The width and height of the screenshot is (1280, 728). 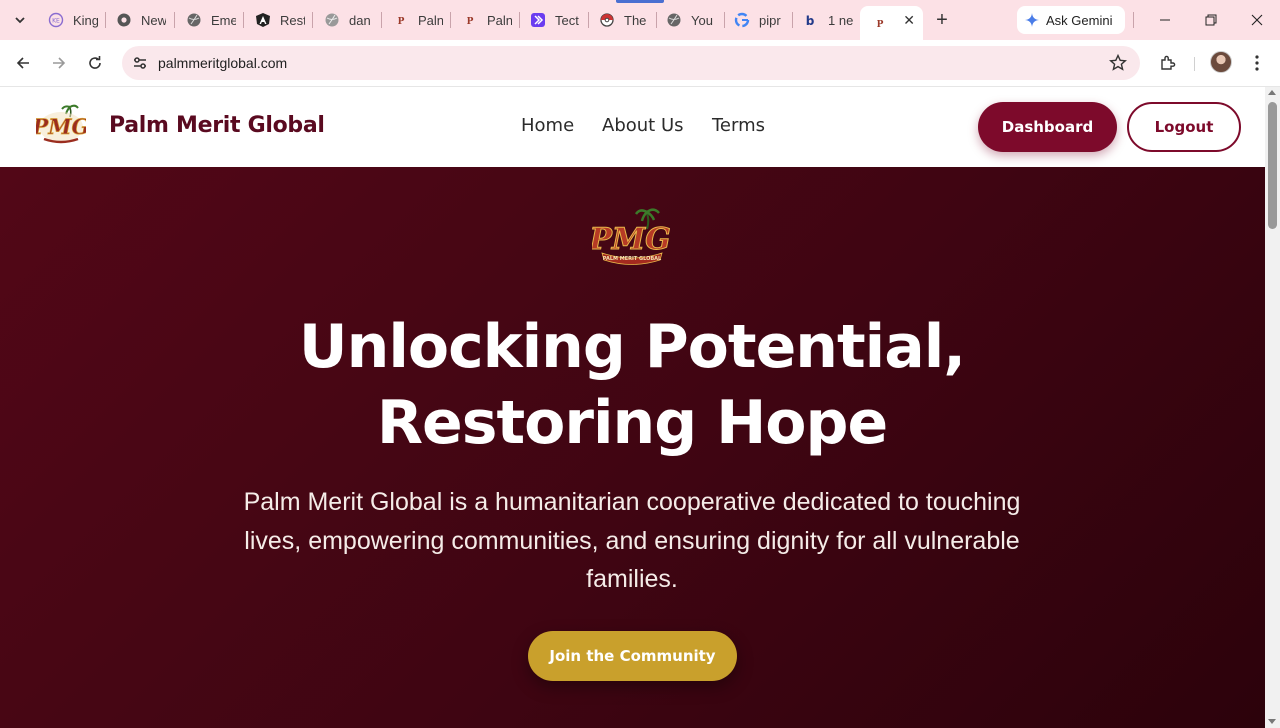 What do you see at coordinates (140, 63) in the screenshot?
I see `site-settings-icon` at bounding box center [140, 63].